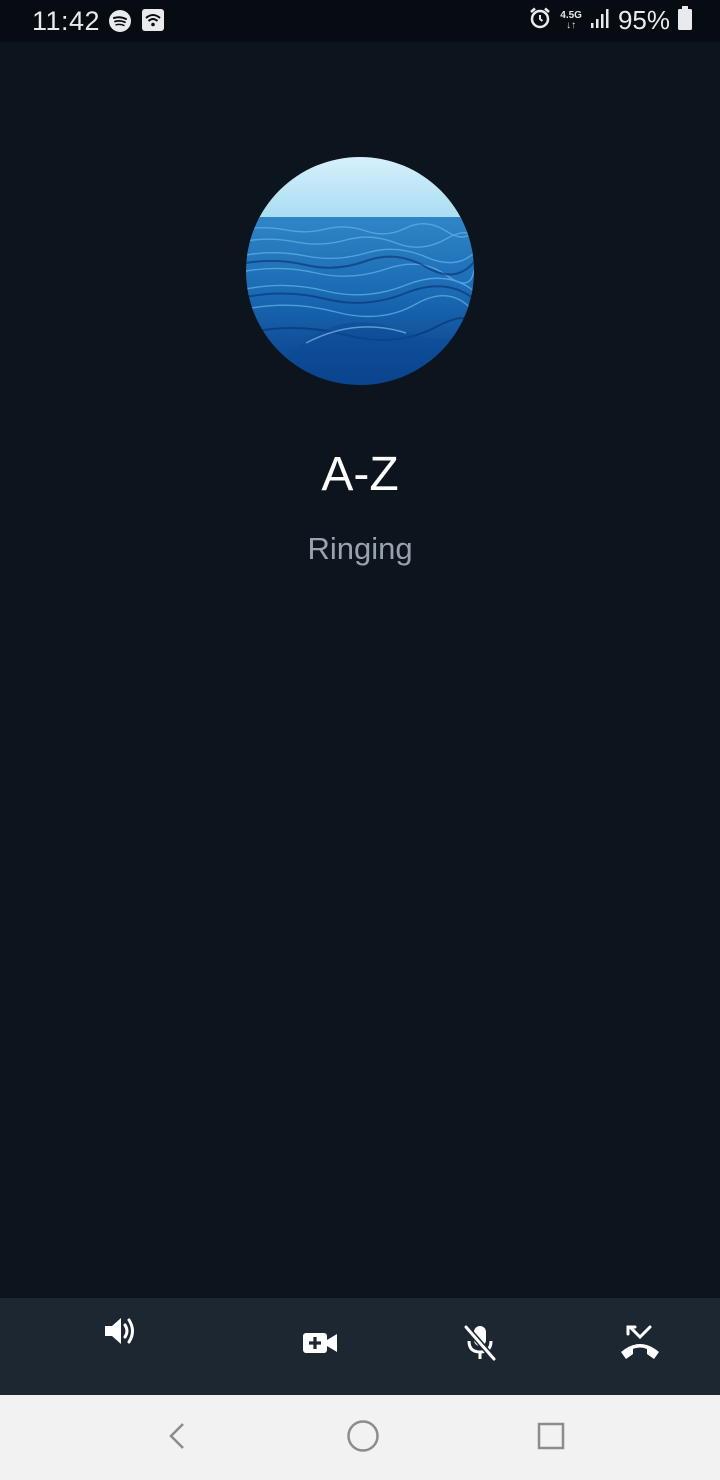  I want to click on mute-button, so click(480, 1345).